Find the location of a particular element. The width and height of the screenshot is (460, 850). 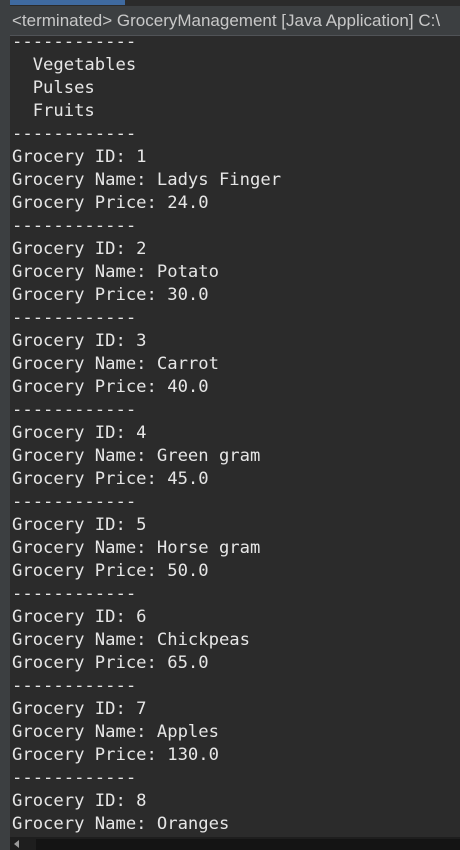

active-tab-indicator is located at coordinates (67, 2).